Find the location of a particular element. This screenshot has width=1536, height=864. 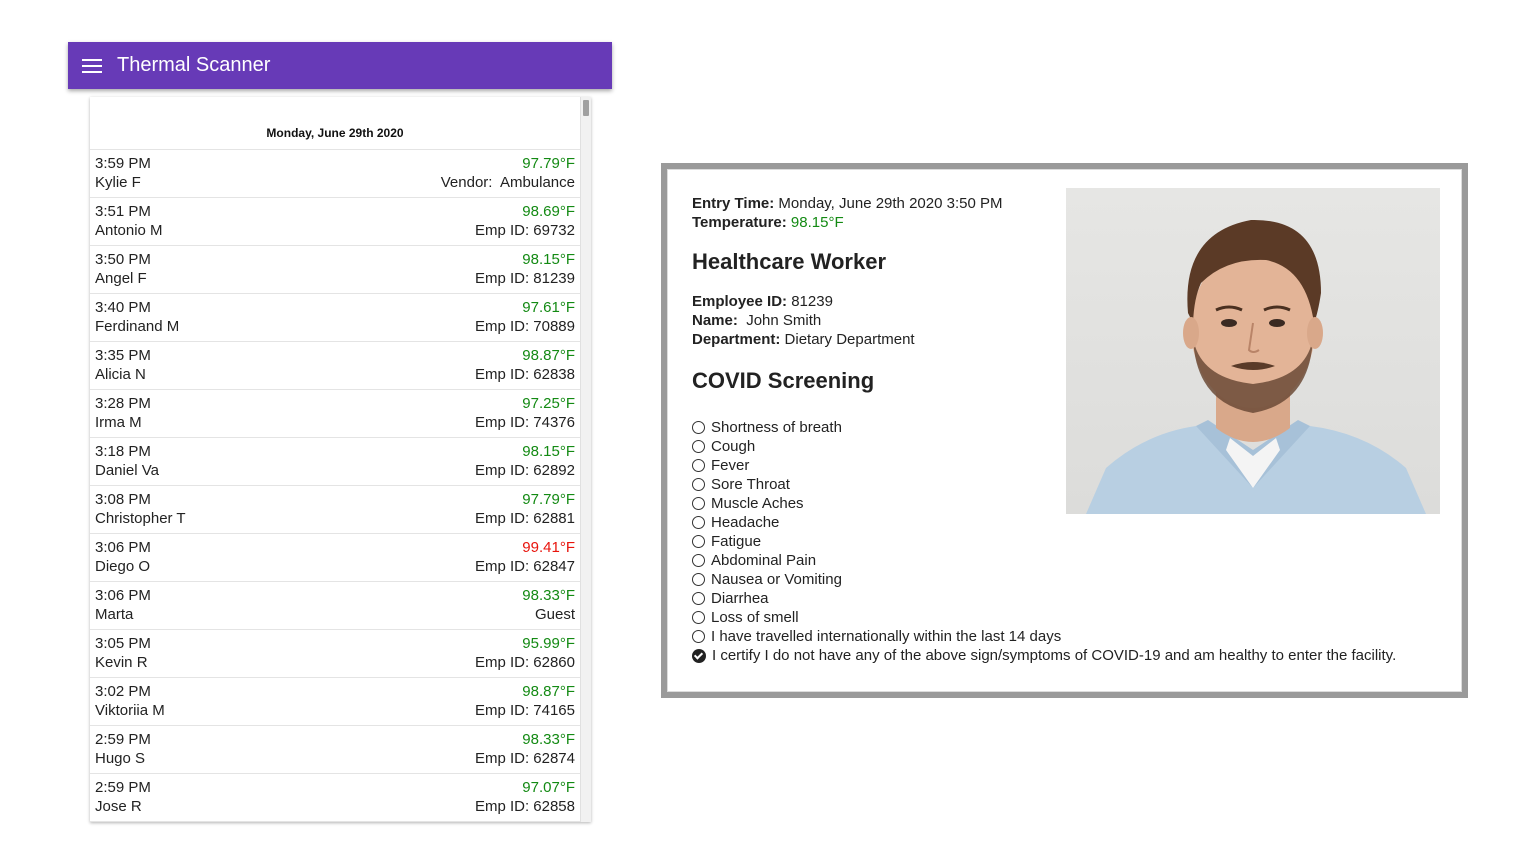

entry-time: 3:50 PM is located at coordinates (123, 259).